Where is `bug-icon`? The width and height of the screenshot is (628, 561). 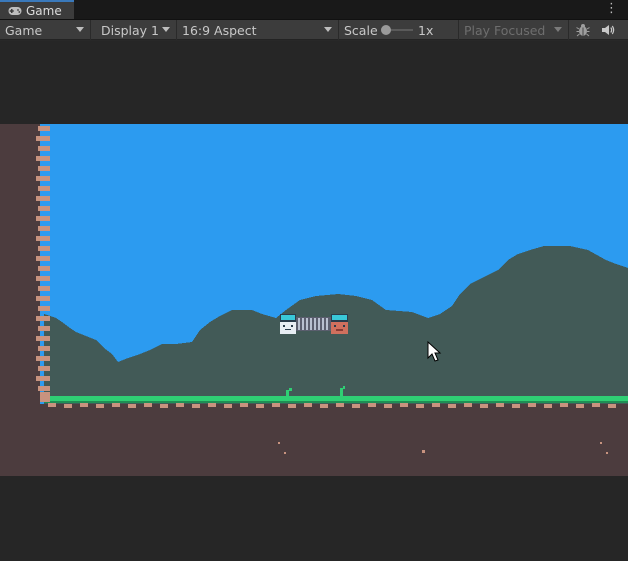 bug-icon is located at coordinates (583, 30).